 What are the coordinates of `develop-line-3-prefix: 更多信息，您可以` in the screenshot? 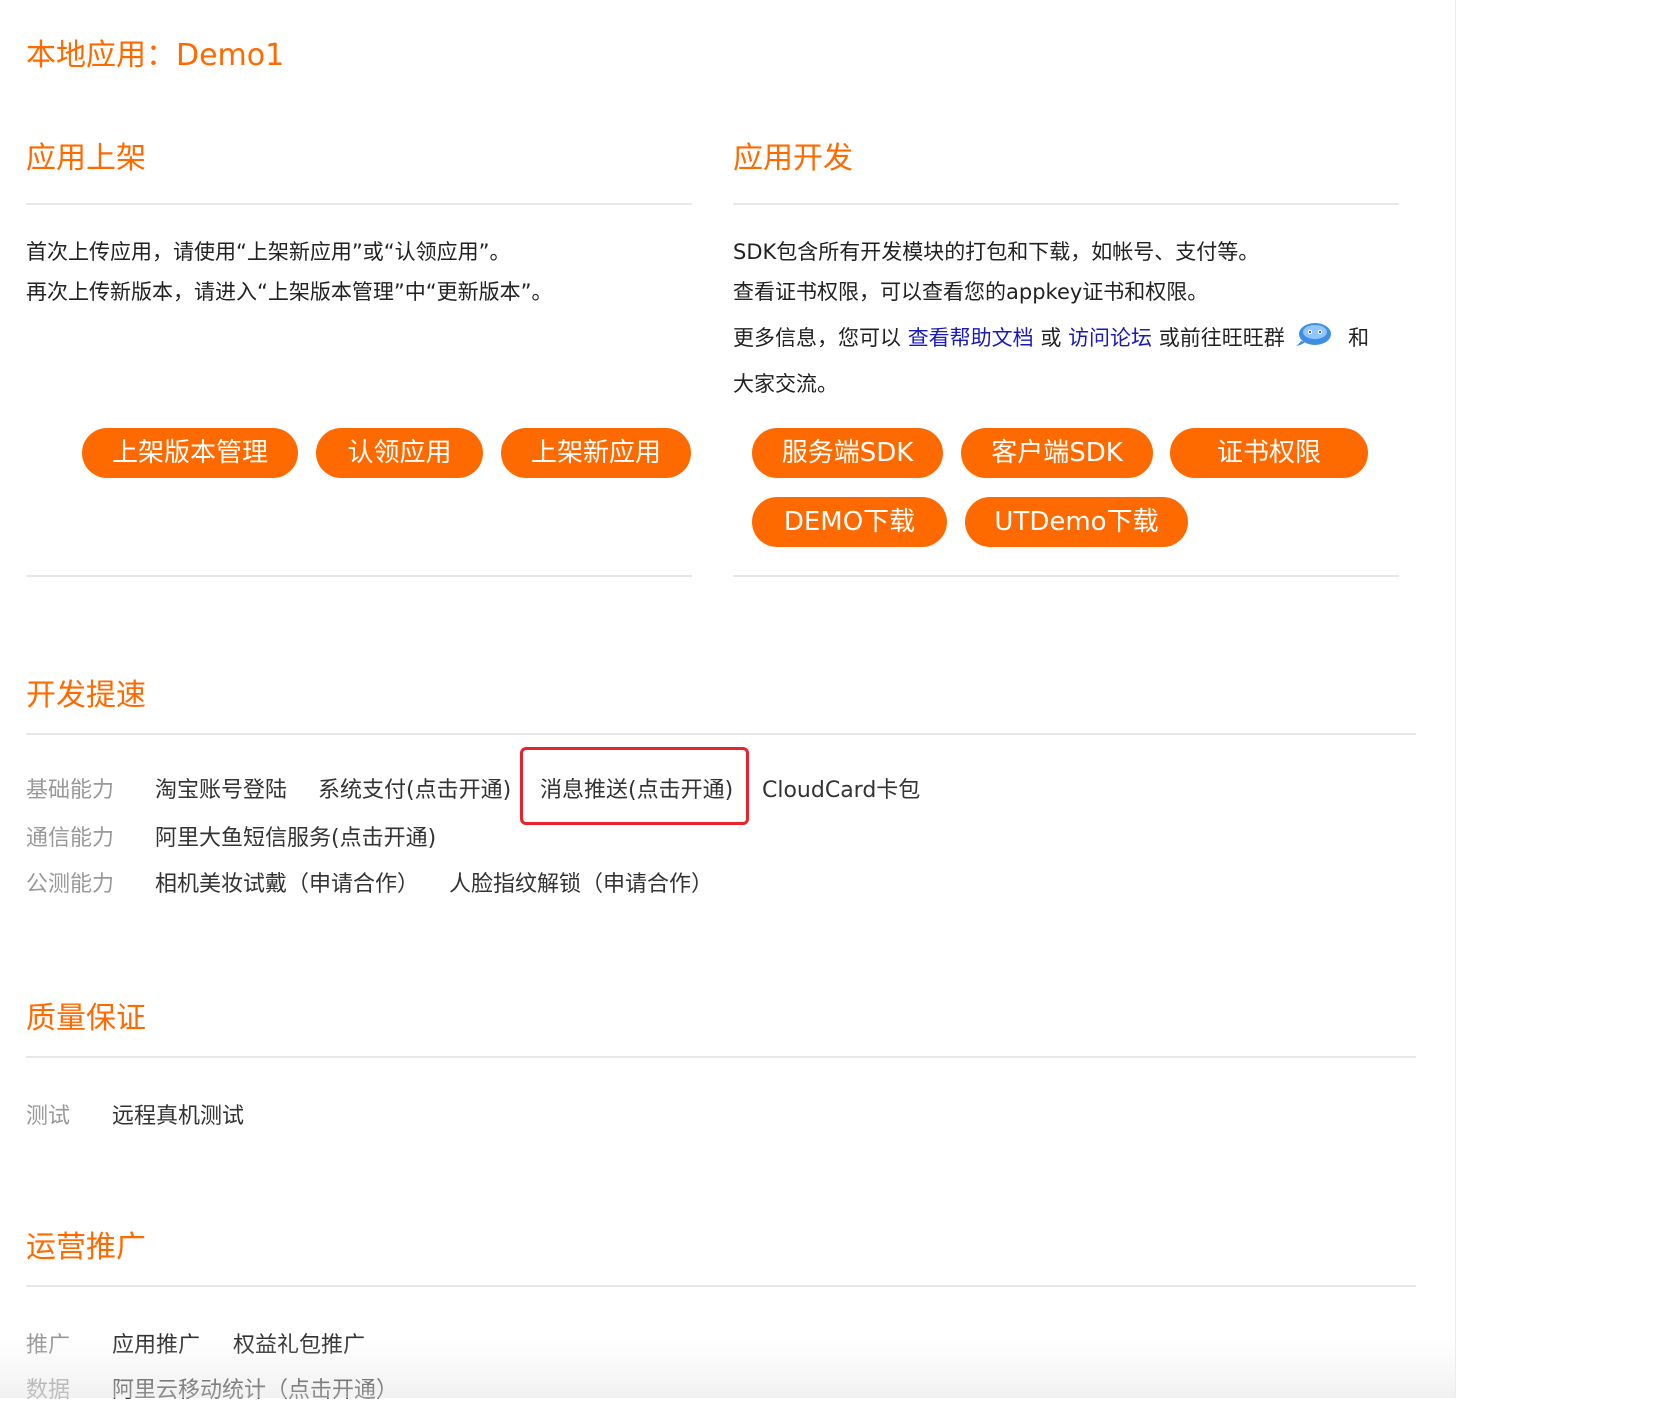 It's located at (817, 338).